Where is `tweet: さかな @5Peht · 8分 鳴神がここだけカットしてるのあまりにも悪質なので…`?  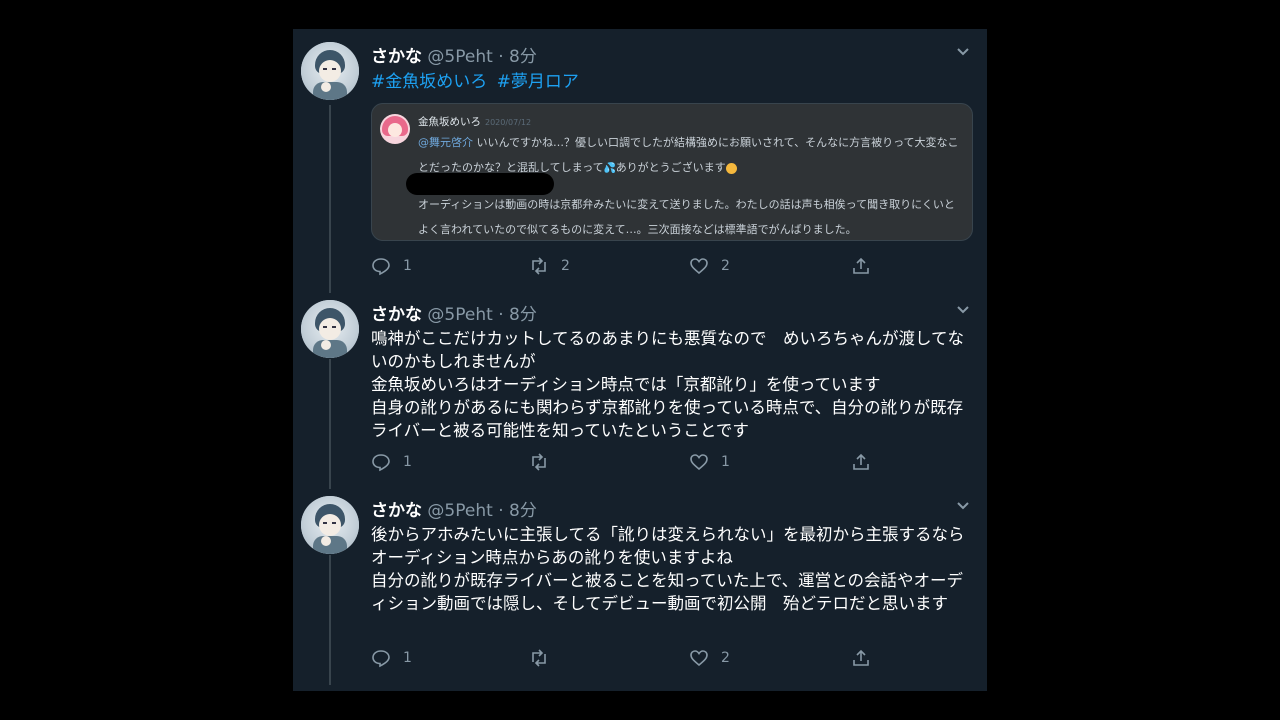
tweet: さかな @5Peht · 8分 鳴神がここだけカットしてるのあまりにも悪質なので… is located at coordinates (640, 385).